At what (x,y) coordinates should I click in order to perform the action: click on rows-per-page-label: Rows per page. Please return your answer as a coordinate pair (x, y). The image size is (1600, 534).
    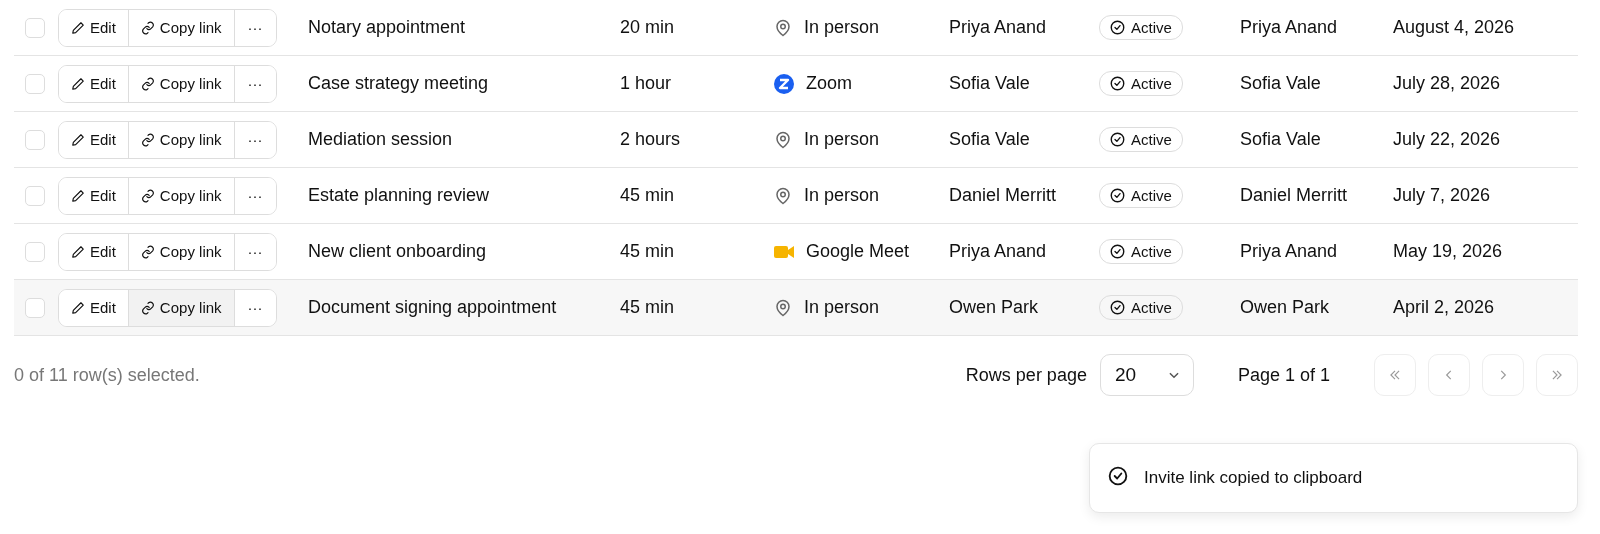
    Looking at the image, I should click on (1026, 375).